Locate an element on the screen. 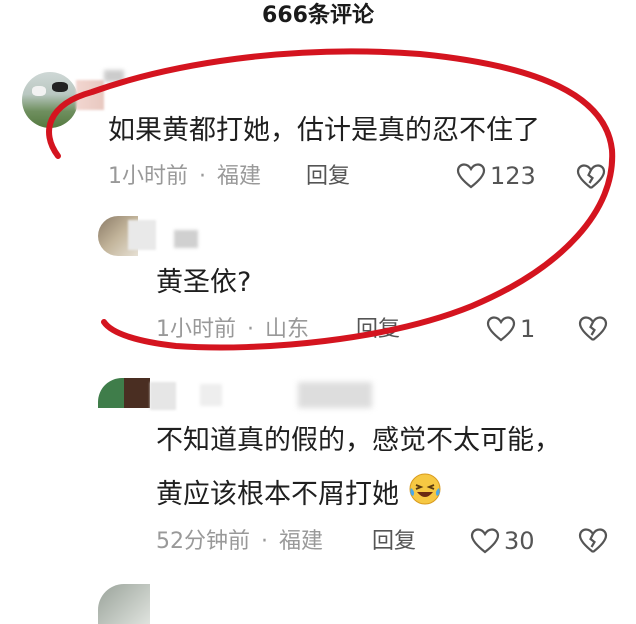 This screenshot has width=636, height=624. comment-meta: 1小时前 · 山东 is located at coordinates (232, 330).